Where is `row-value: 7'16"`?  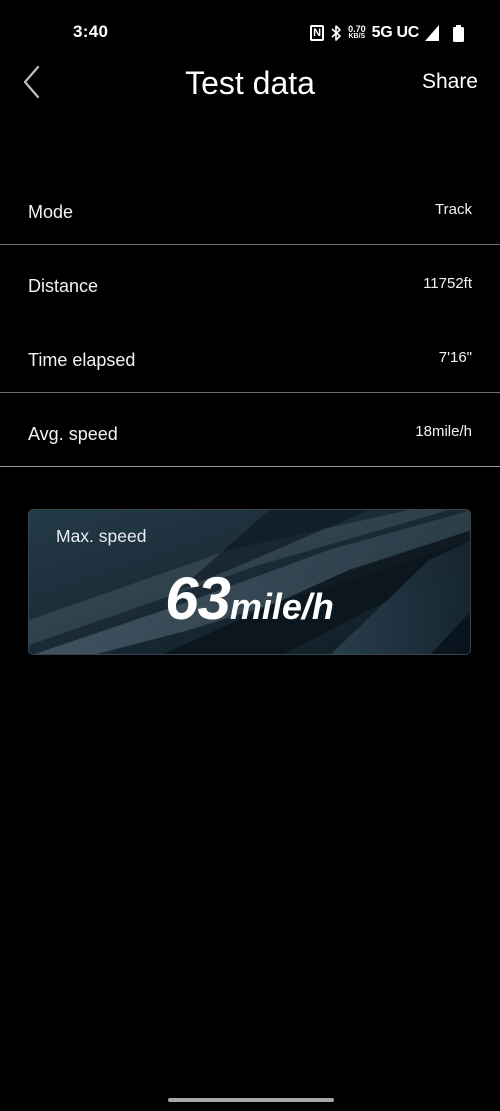 row-value: 7'16" is located at coordinates (455, 357).